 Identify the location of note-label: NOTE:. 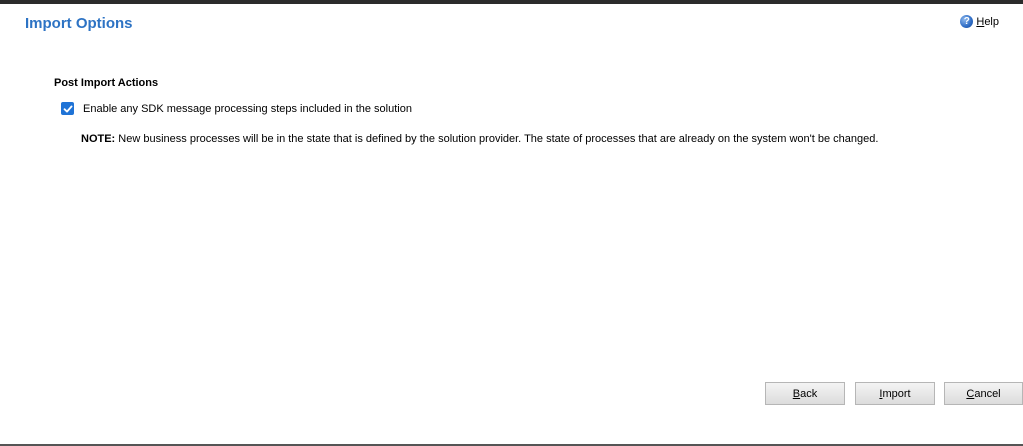
(98, 139).